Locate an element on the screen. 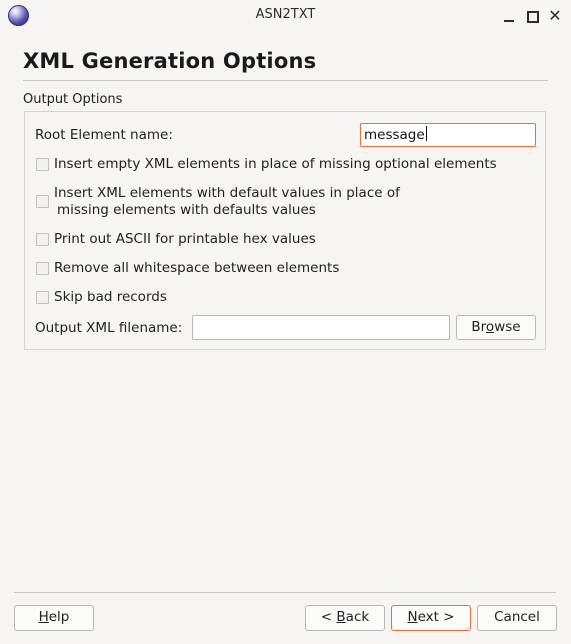 The image size is (571, 644). checkbox-skip-bad-records-label: Skip bad records is located at coordinates (110, 297).